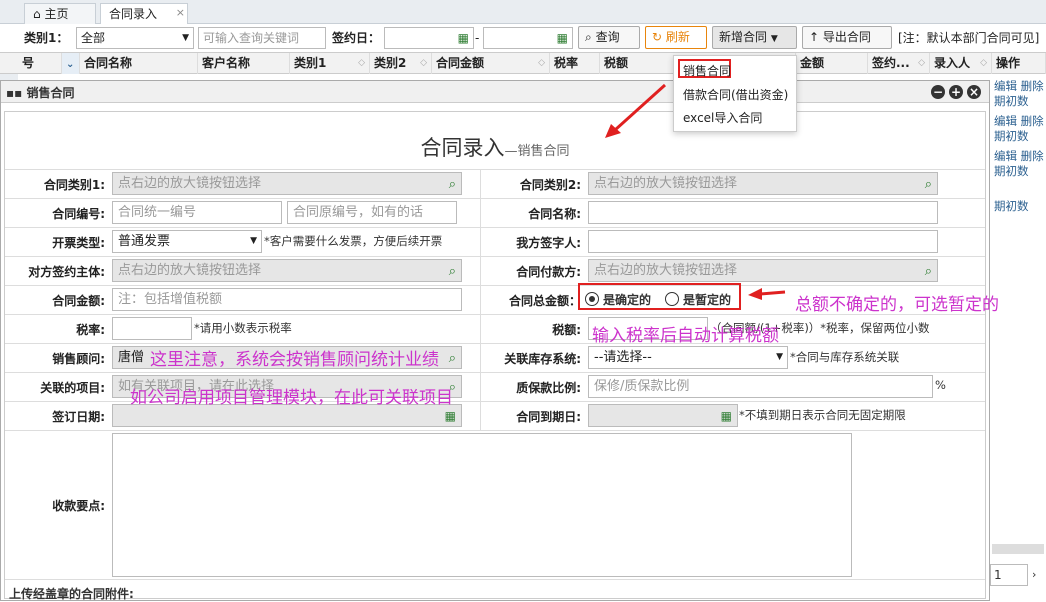 The height and width of the screenshot is (602, 1046). What do you see at coordinates (640, 107) in the screenshot?
I see `arrow-to-dropdown` at bounding box center [640, 107].